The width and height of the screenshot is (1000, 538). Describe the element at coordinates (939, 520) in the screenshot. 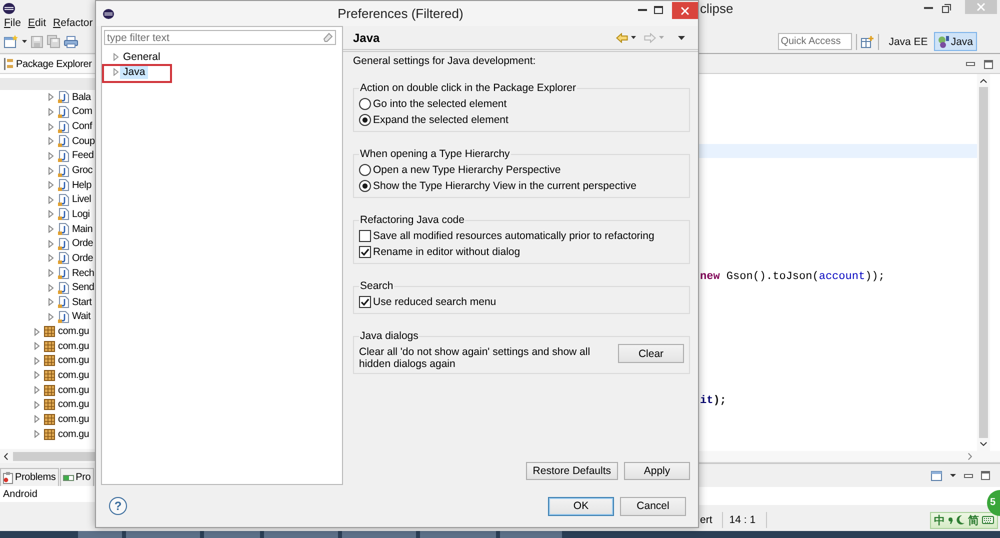

I see `ime-mode-label: 中` at that location.